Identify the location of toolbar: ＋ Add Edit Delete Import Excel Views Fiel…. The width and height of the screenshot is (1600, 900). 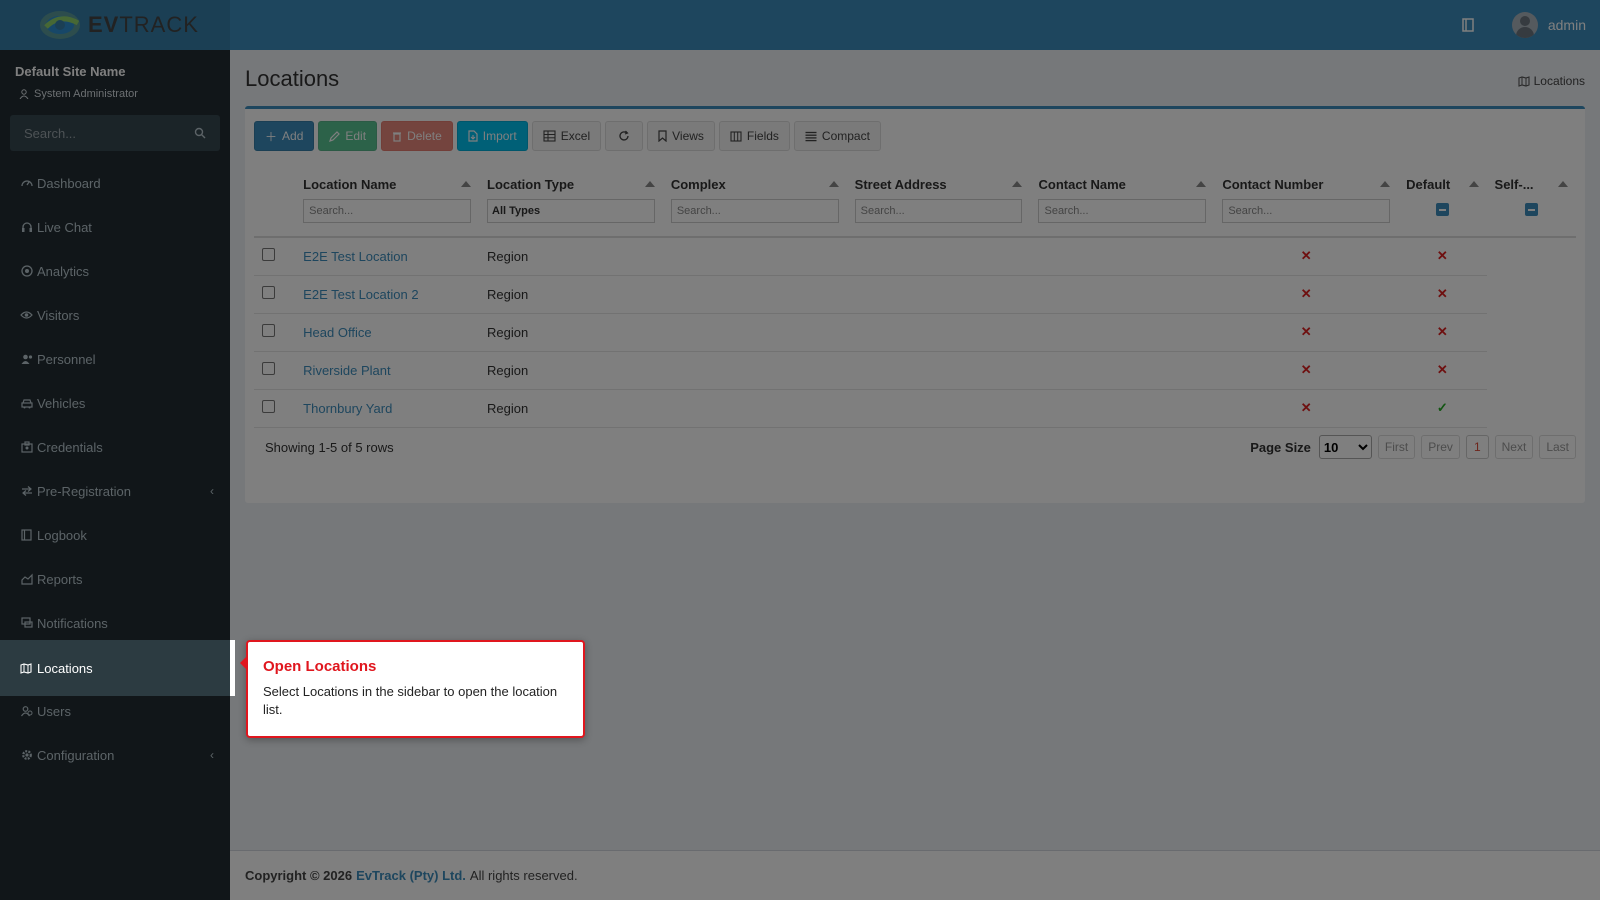
(567, 136).